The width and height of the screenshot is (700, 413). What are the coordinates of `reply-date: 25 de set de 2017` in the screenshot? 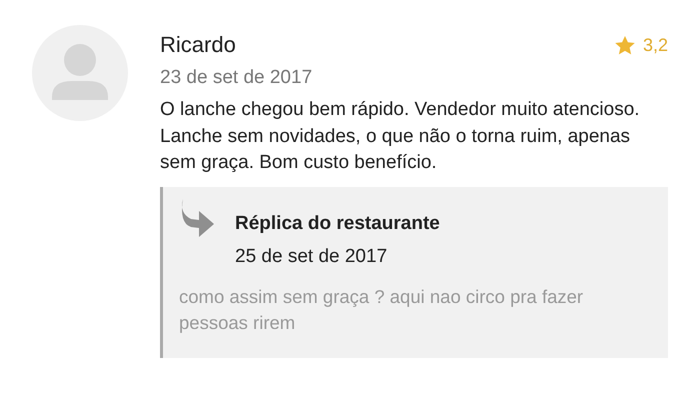 It's located at (311, 257).